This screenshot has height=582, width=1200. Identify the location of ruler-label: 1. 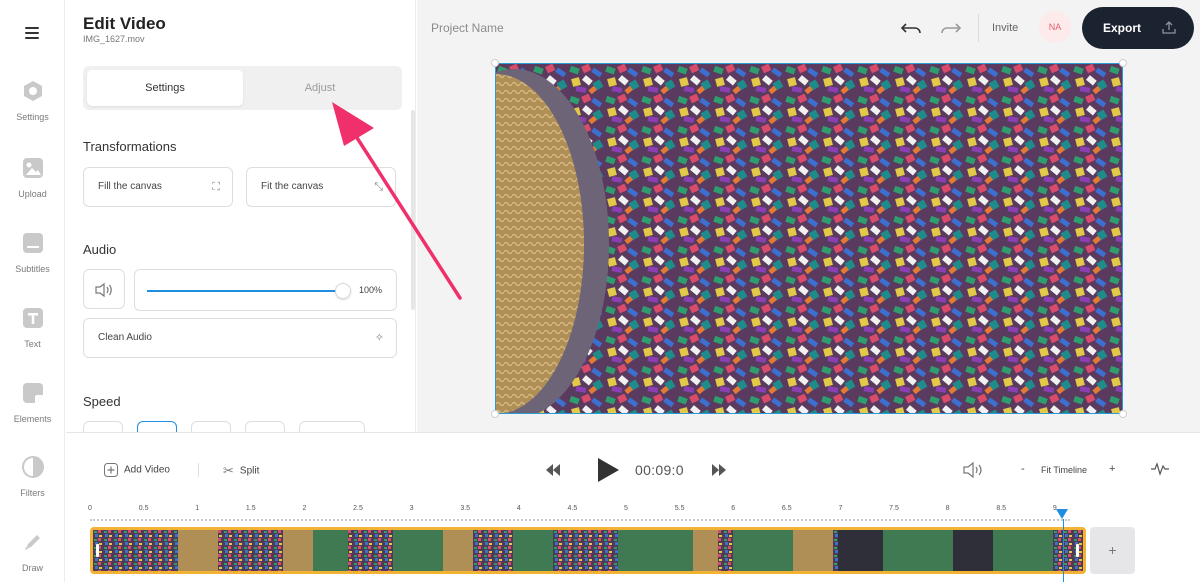
(197, 508).